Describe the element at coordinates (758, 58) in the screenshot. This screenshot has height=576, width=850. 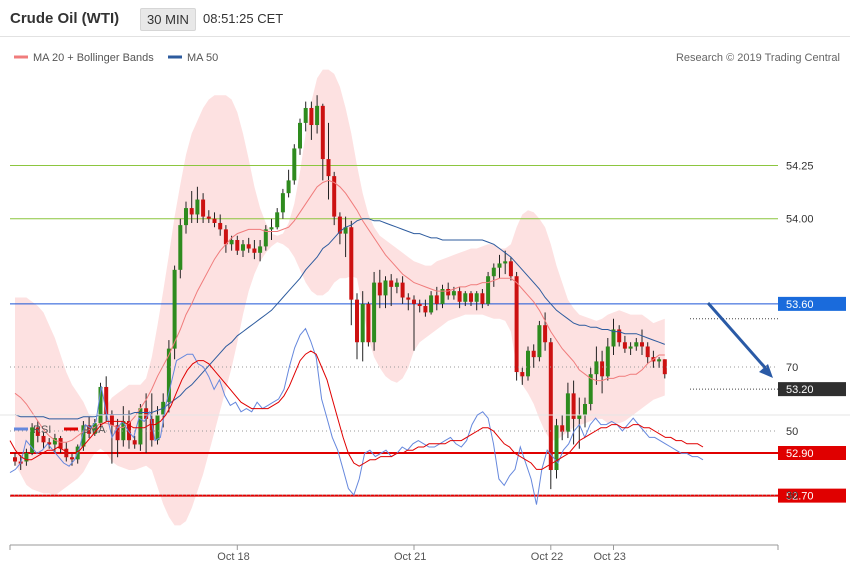
I see `copyright-text: Research © 2019 Trading Central` at that location.